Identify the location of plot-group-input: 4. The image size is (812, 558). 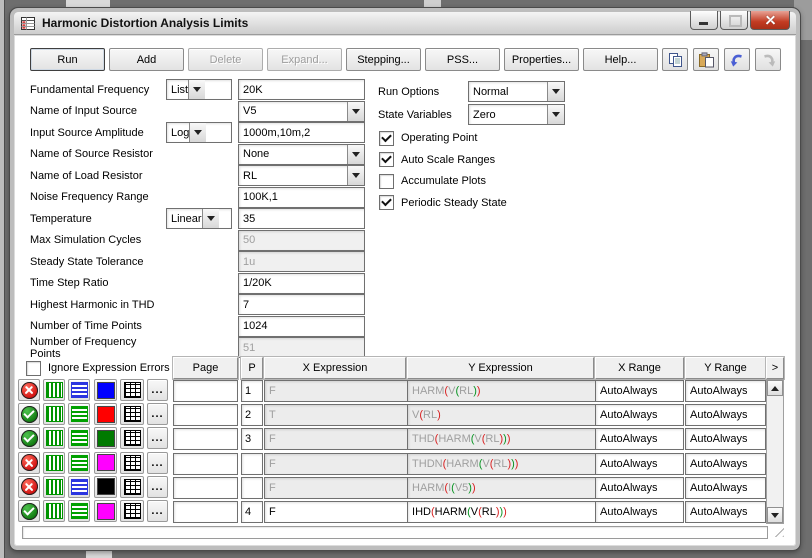
(252, 512).